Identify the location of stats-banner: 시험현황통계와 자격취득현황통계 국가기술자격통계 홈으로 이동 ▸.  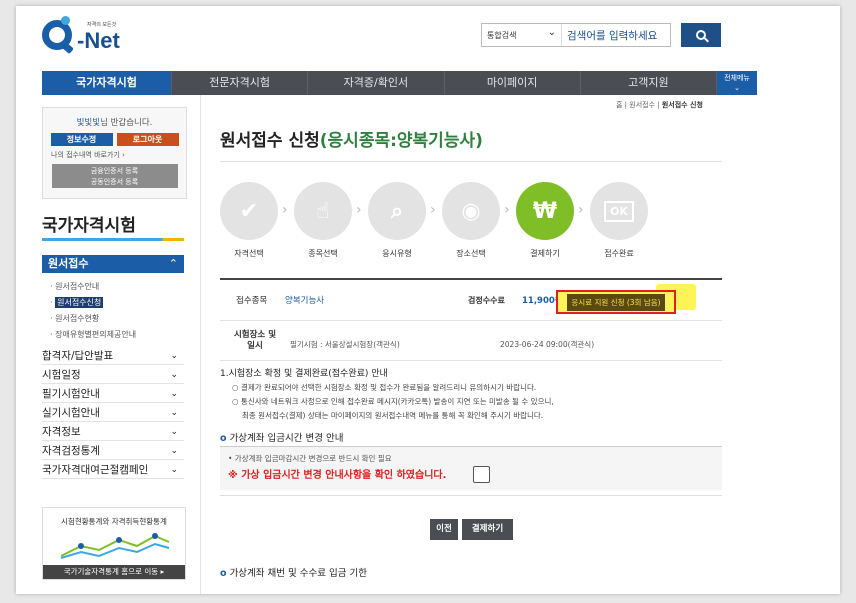
(114, 543).